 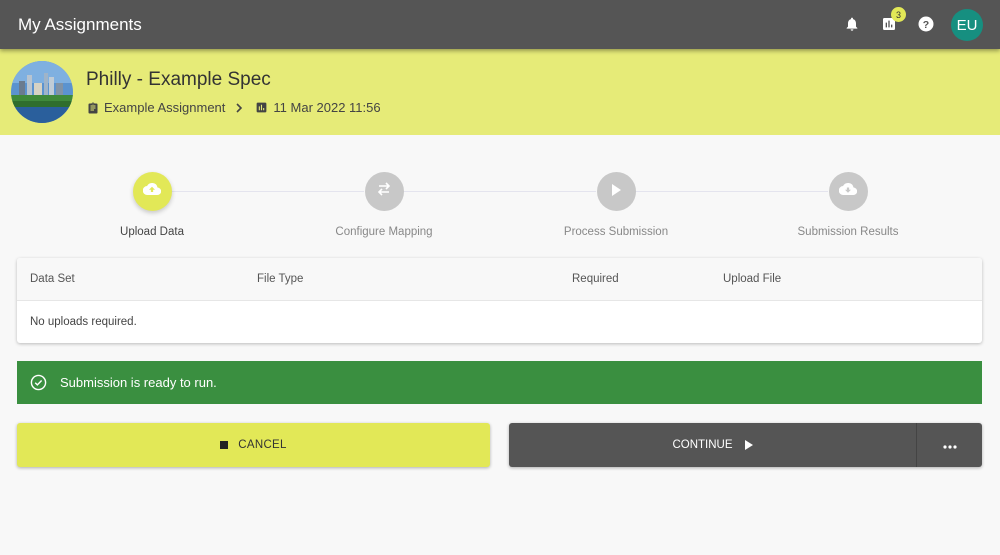 What do you see at coordinates (752, 279) in the screenshot?
I see `column-header-upload-file: Upload File` at bounding box center [752, 279].